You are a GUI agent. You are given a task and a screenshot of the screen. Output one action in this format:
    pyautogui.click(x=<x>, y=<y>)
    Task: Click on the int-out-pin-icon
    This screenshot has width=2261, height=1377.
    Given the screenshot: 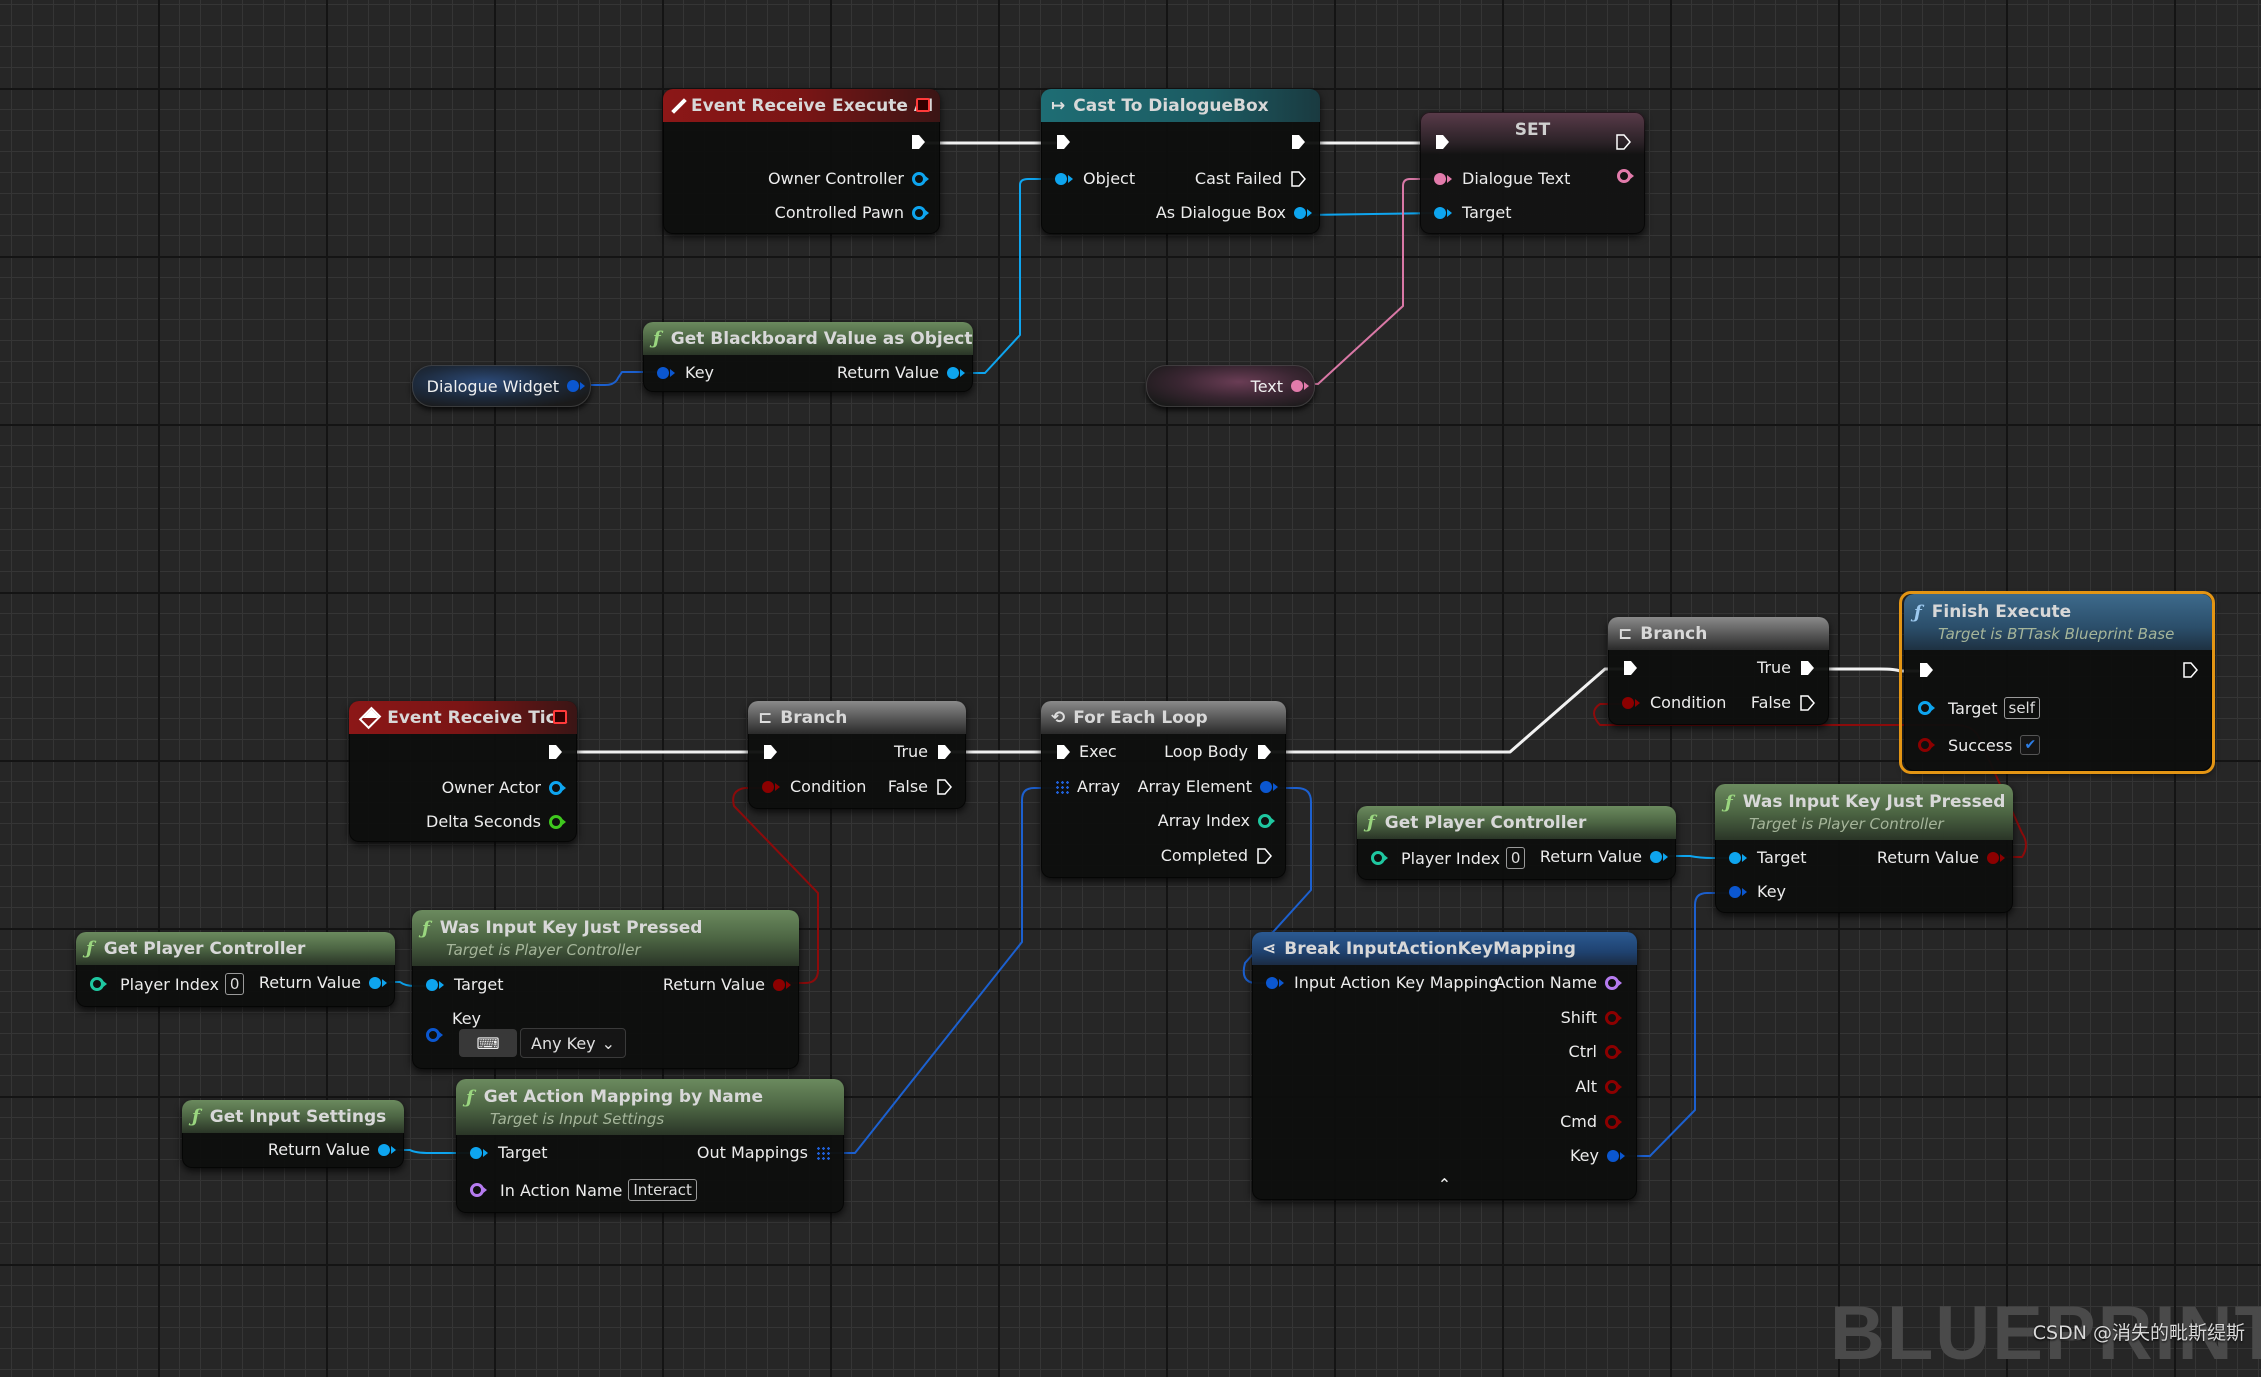 What is the action you would take?
    pyautogui.click(x=1265, y=820)
    